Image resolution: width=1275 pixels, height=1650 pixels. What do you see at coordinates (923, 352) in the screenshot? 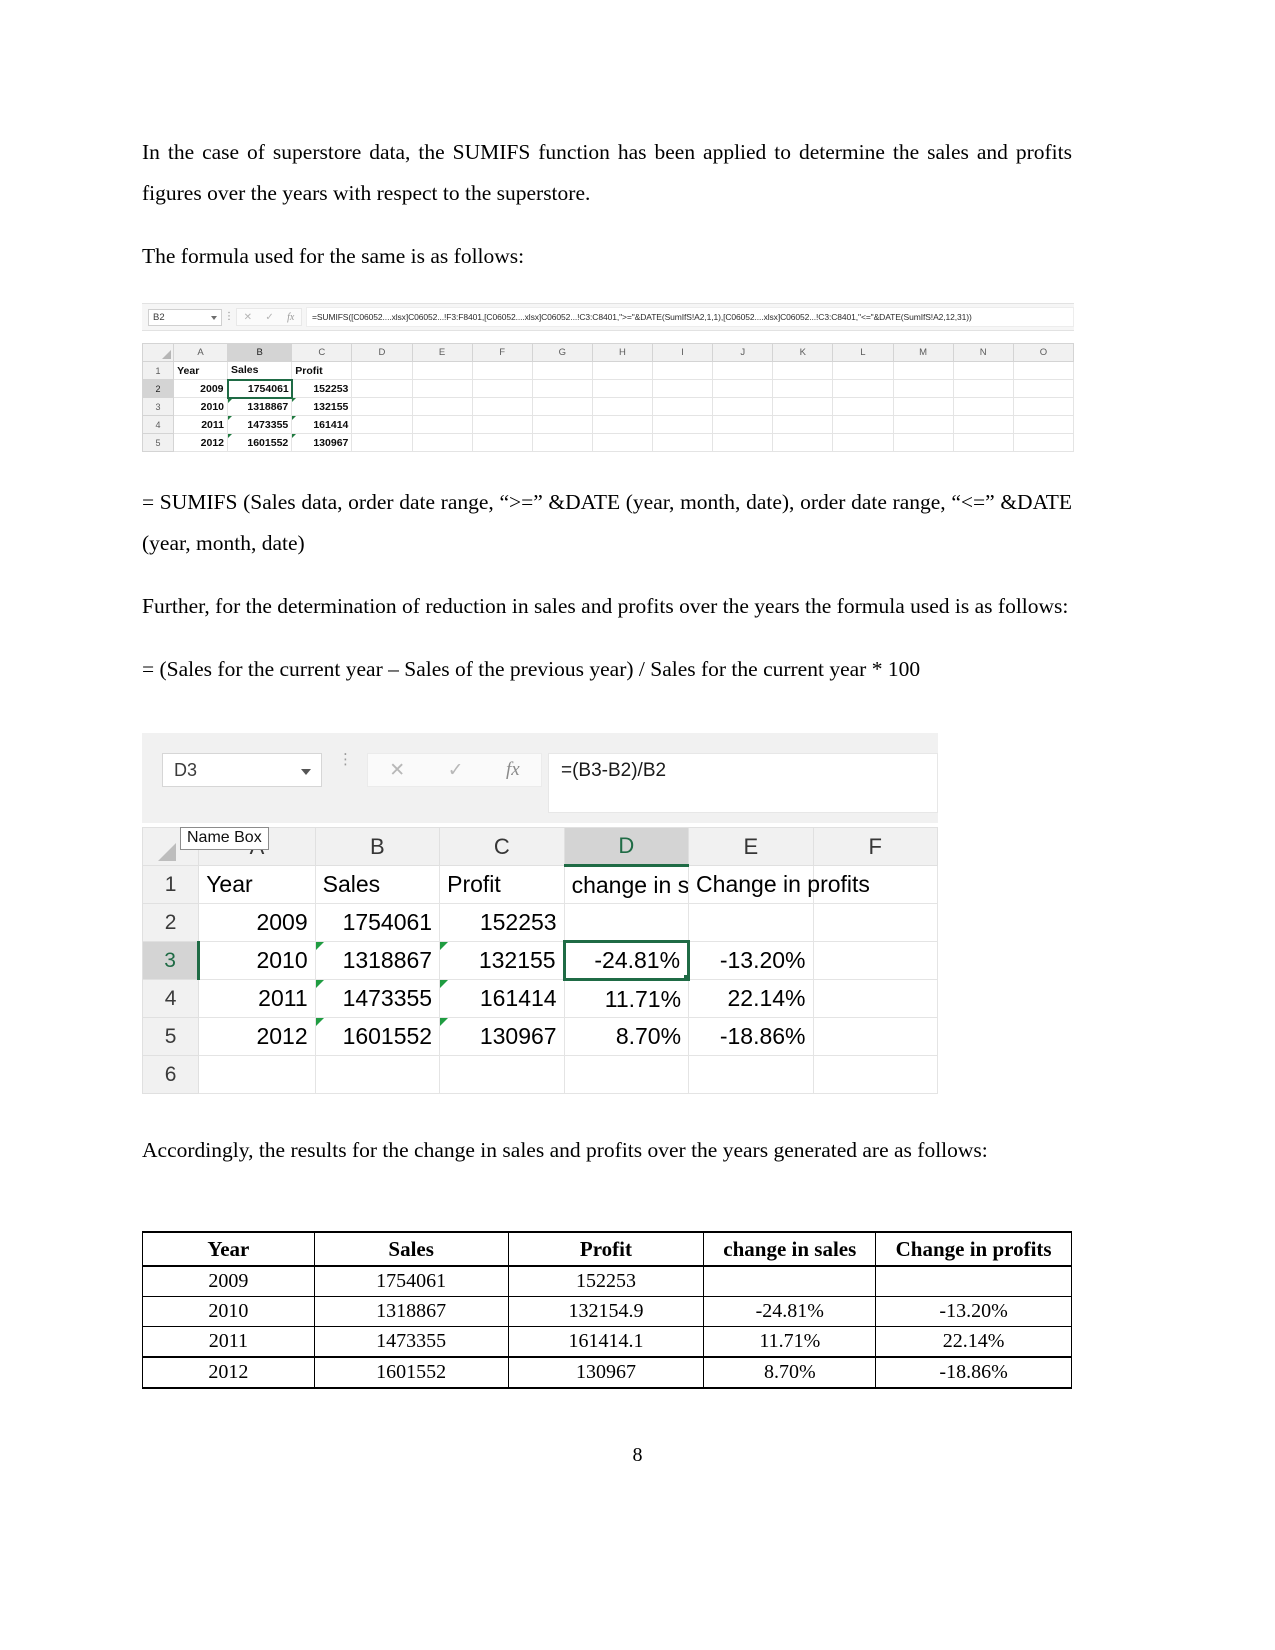
I see `col-header-M: M` at bounding box center [923, 352].